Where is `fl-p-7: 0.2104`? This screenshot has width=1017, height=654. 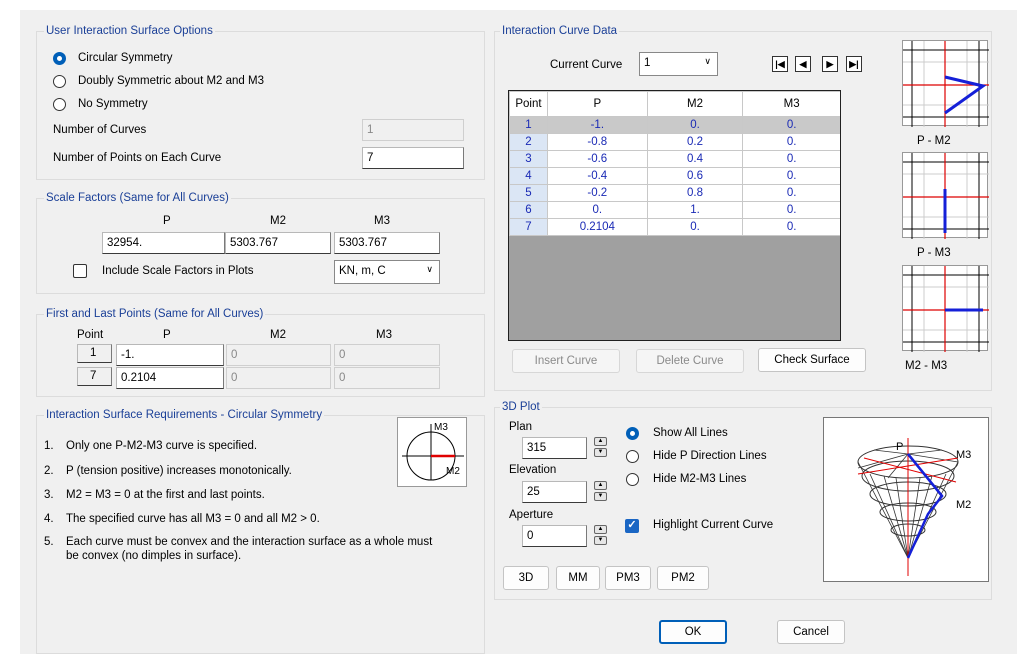 fl-p-7: 0.2104 is located at coordinates (170, 378).